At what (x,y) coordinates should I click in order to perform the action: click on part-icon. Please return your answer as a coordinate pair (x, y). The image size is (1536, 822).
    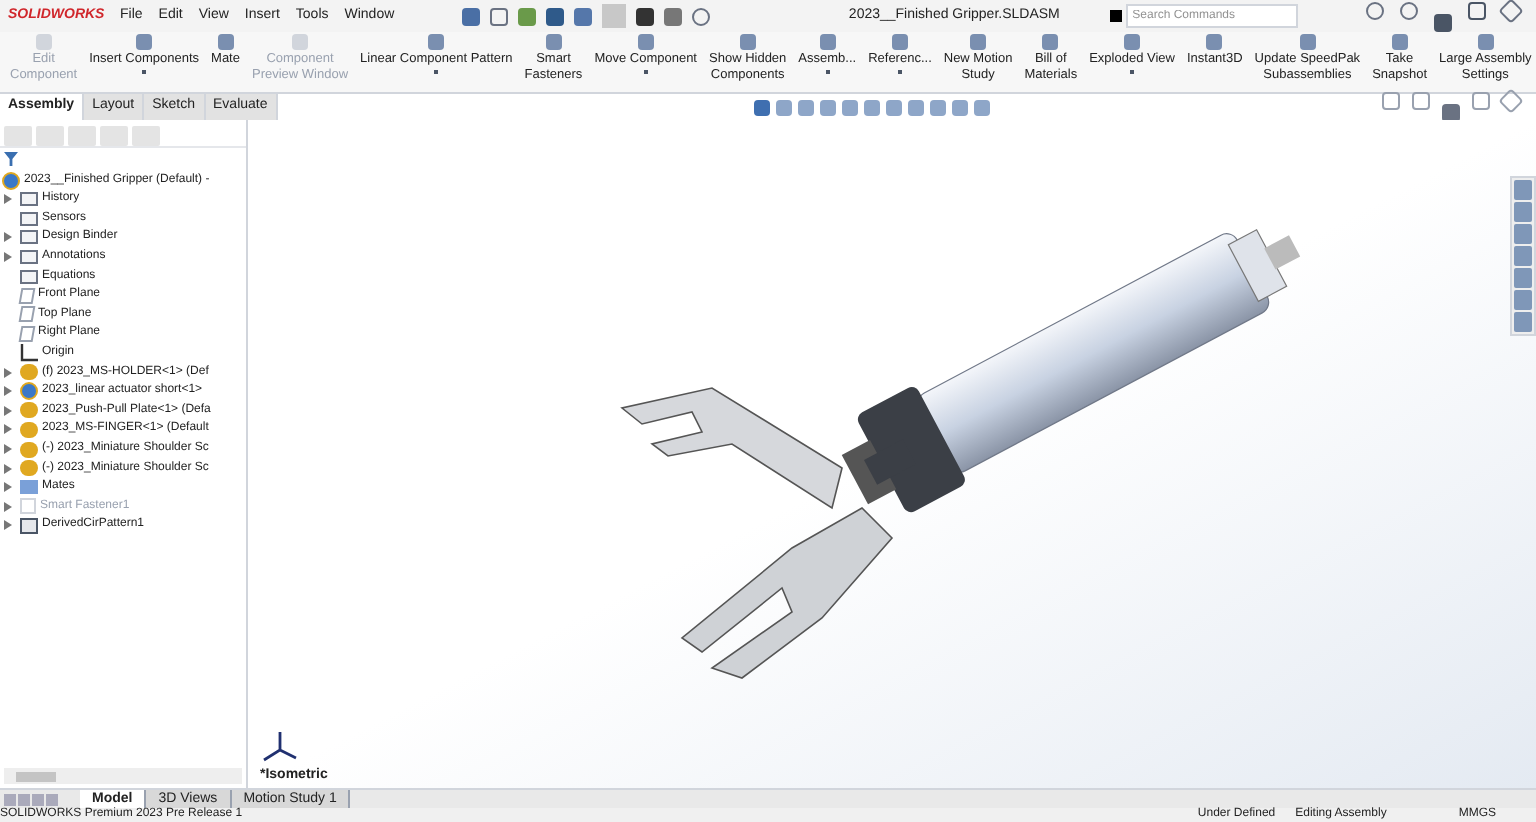
    Looking at the image, I should click on (29, 372).